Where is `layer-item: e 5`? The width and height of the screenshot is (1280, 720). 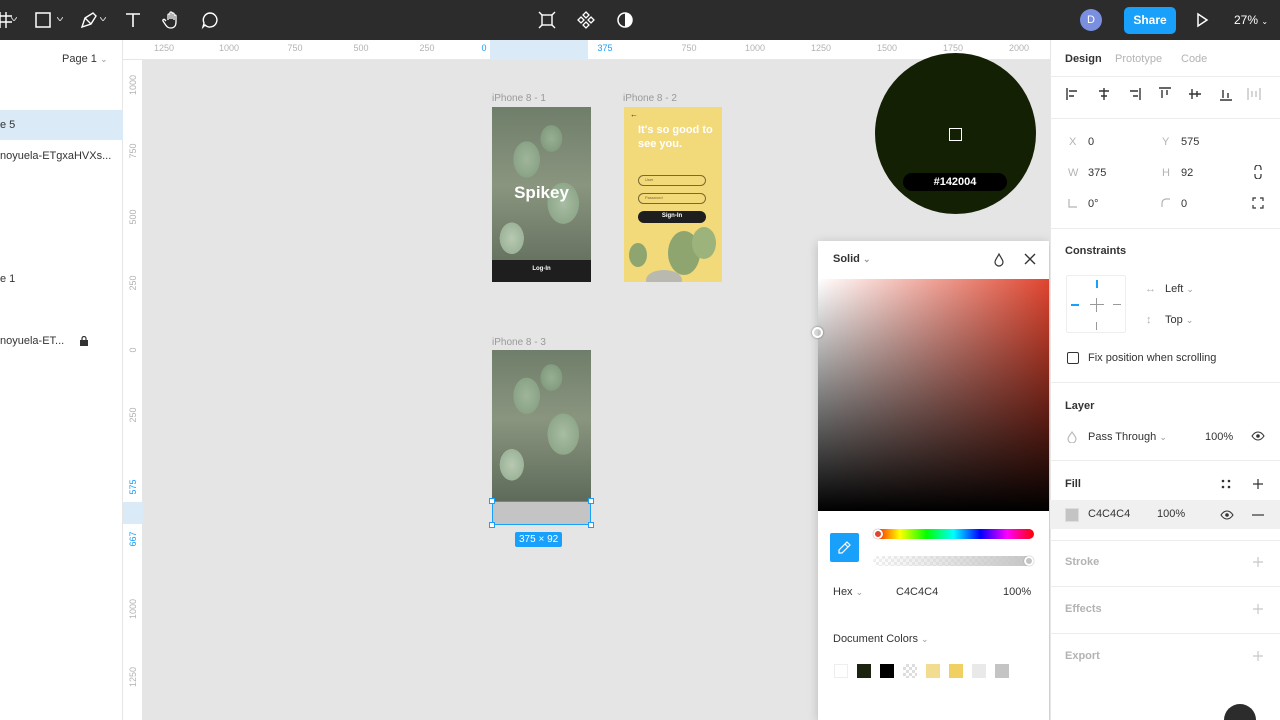 layer-item: e 5 is located at coordinates (61, 125).